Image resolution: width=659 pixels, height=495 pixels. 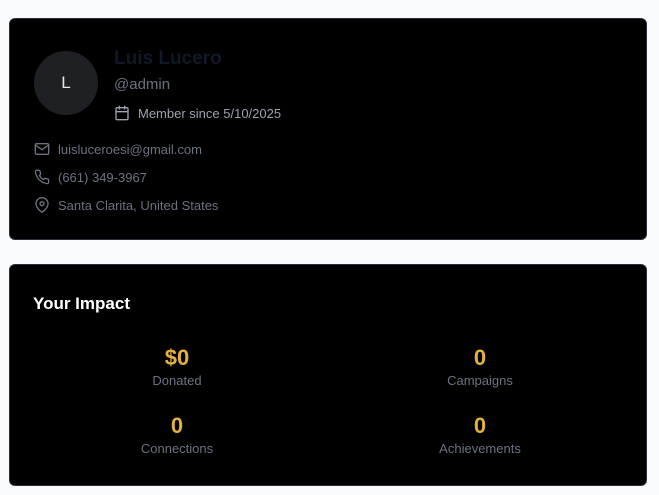 I want to click on stat-label: Campaigns, so click(x=480, y=380).